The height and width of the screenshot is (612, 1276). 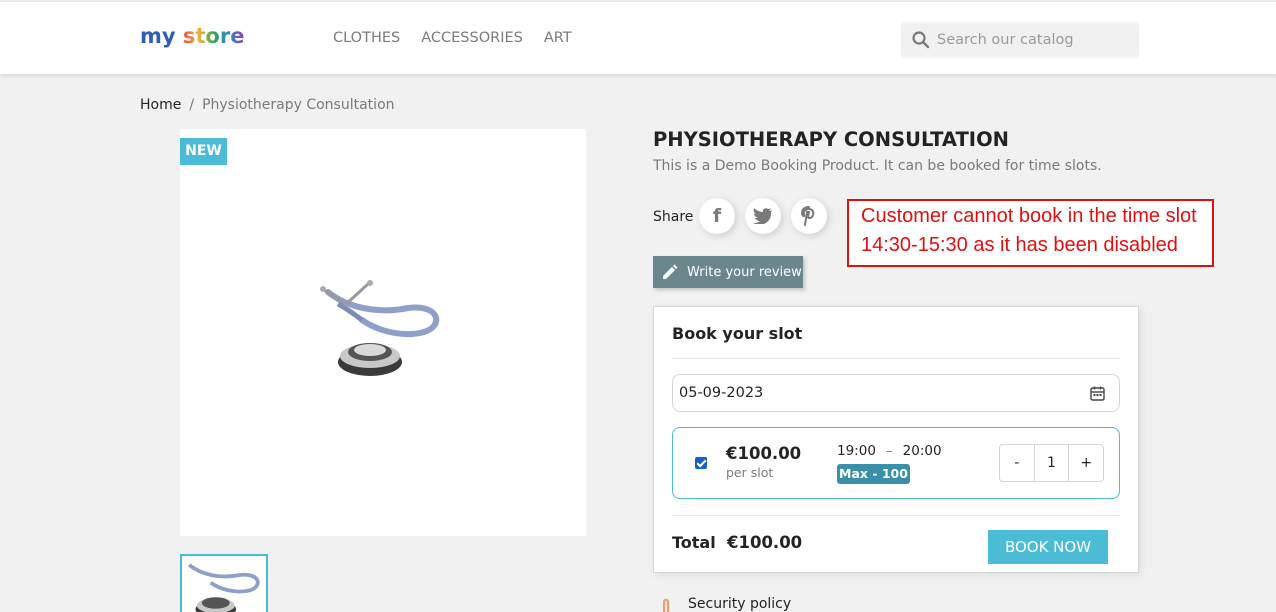 I want to click on slot-time-end: 20:00, so click(x=922, y=451).